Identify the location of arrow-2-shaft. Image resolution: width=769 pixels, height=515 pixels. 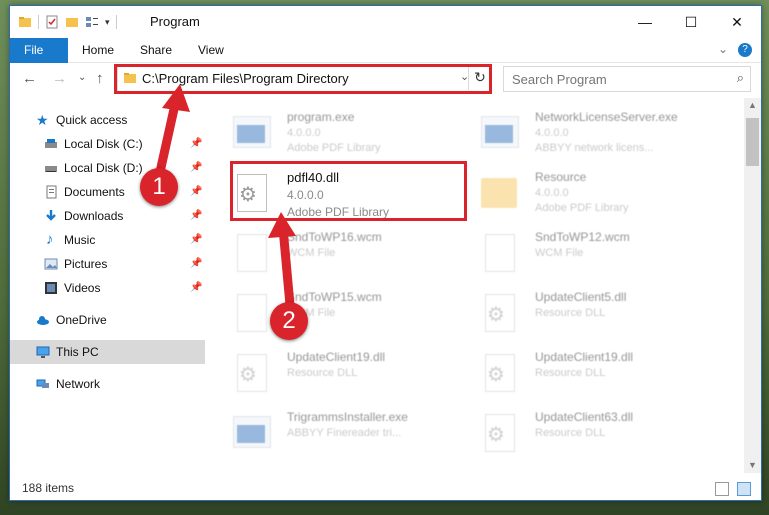
(286, 266).